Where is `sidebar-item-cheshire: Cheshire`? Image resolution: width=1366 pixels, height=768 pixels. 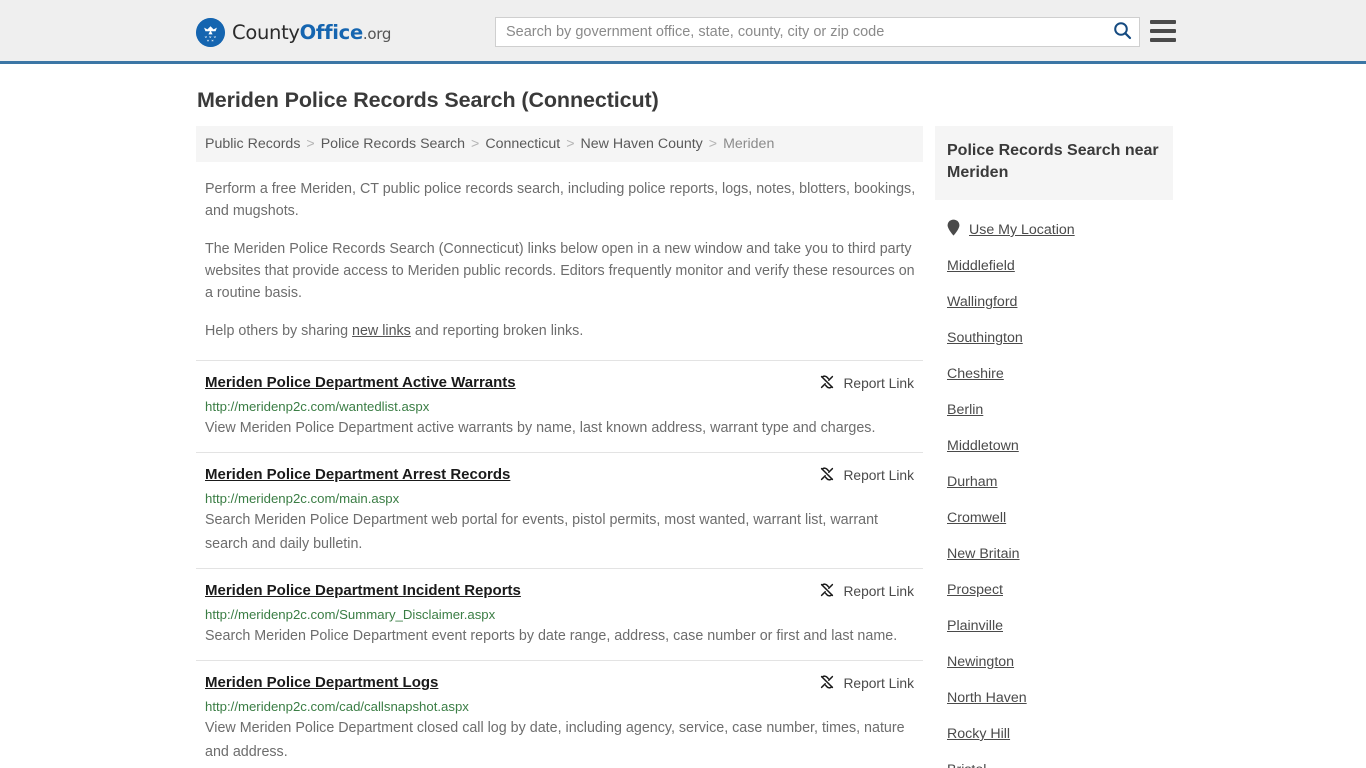 sidebar-item-cheshire: Cheshire is located at coordinates (1060, 374).